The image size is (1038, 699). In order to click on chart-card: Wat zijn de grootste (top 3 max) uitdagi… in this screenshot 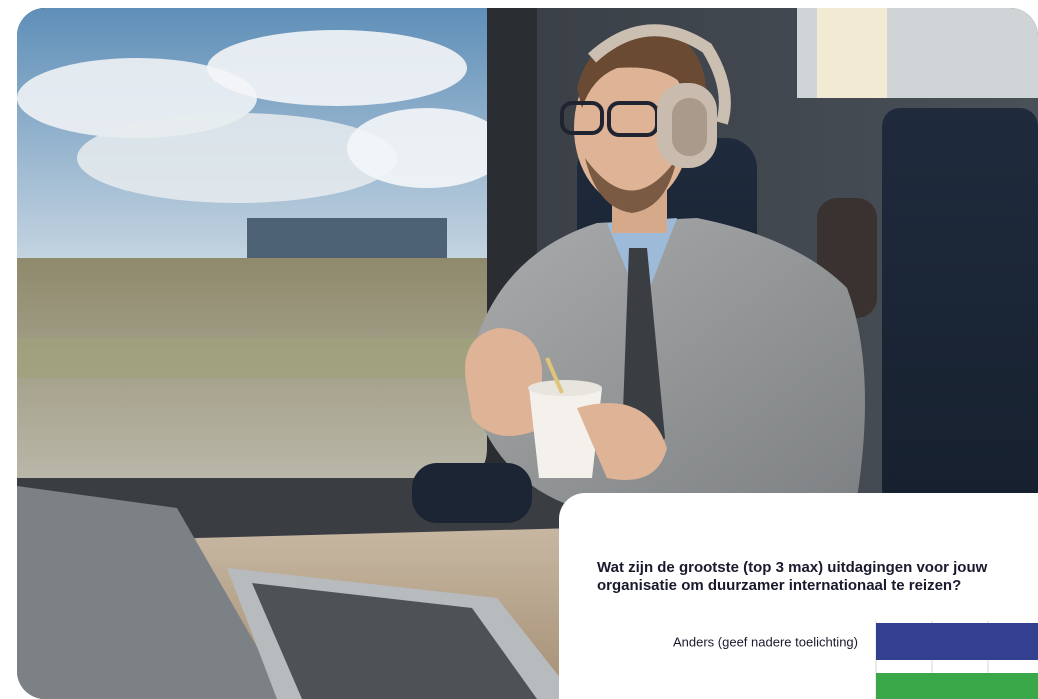, I will do `click(798, 596)`.